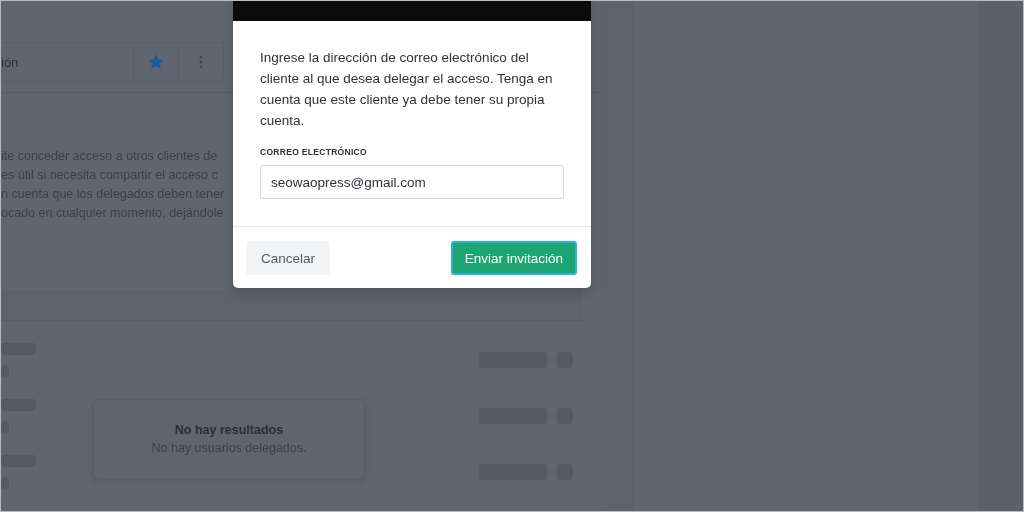  I want to click on dialog-description: Ingrese la dirección de correo electrónico del cliente al que desea delegar el acceso. Tenga en cuenta que este cliente ya debe tener su propia cuenta., so click(407, 89).